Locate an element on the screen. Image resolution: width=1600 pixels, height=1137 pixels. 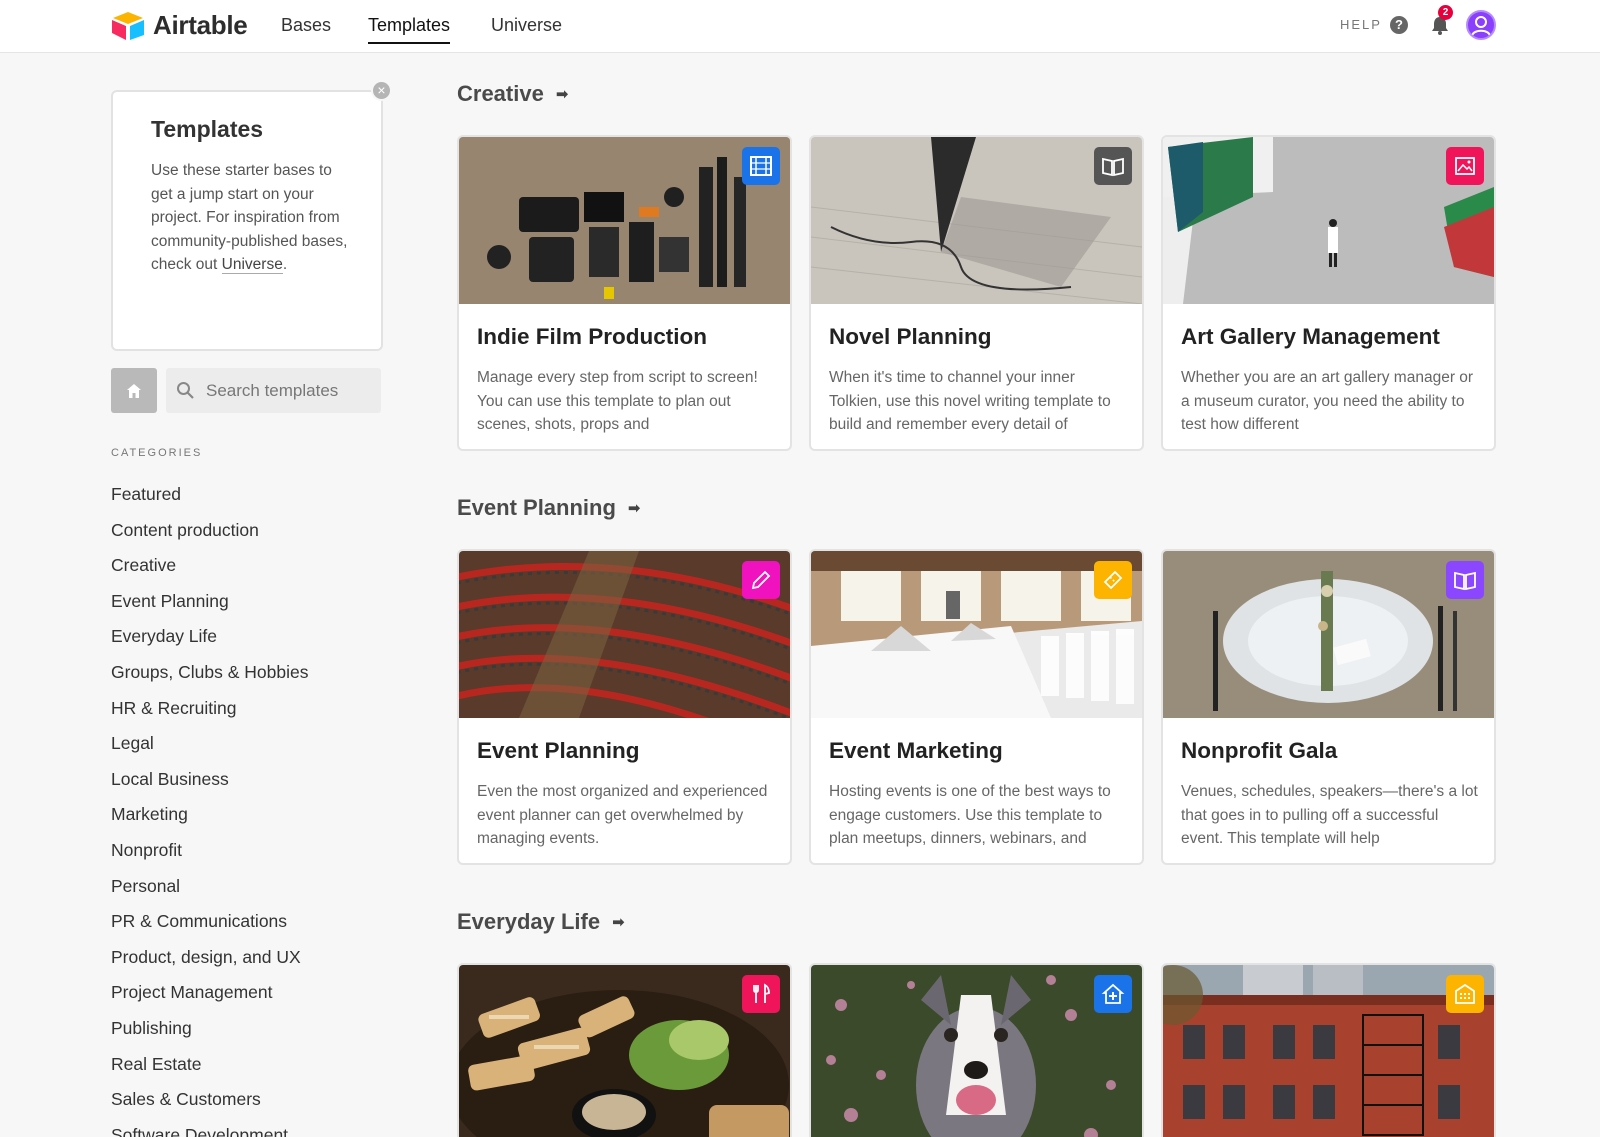
notification-badge: 2 is located at coordinates (1445, 12).